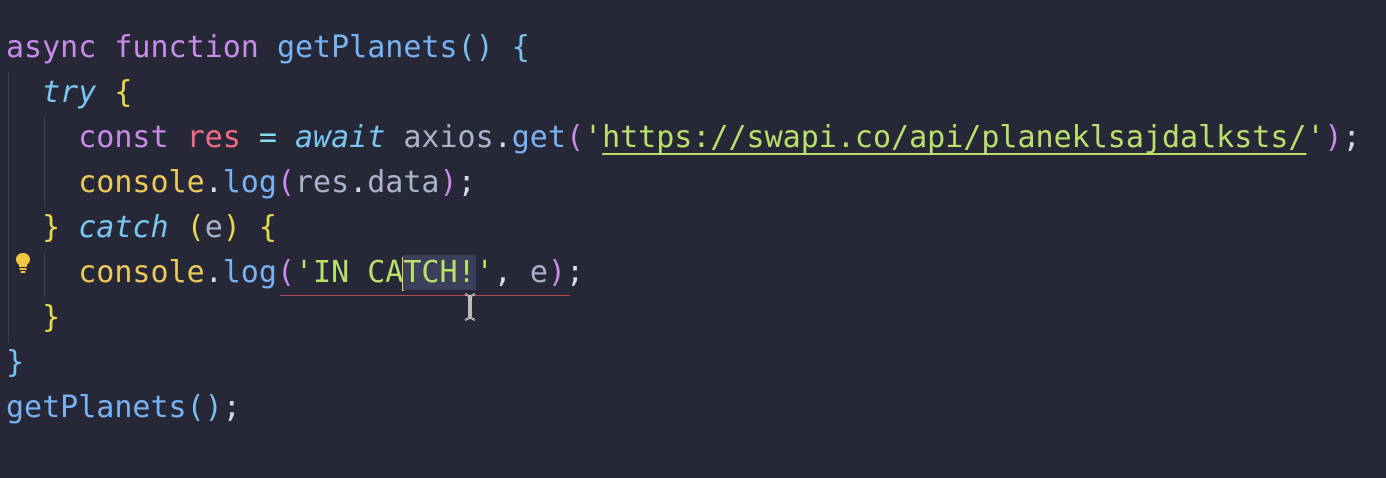 This screenshot has height=478, width=1386. Describe the element at coordinates (349, 272) in the screenshot. I see `code-token: 'IN CA` at that location.